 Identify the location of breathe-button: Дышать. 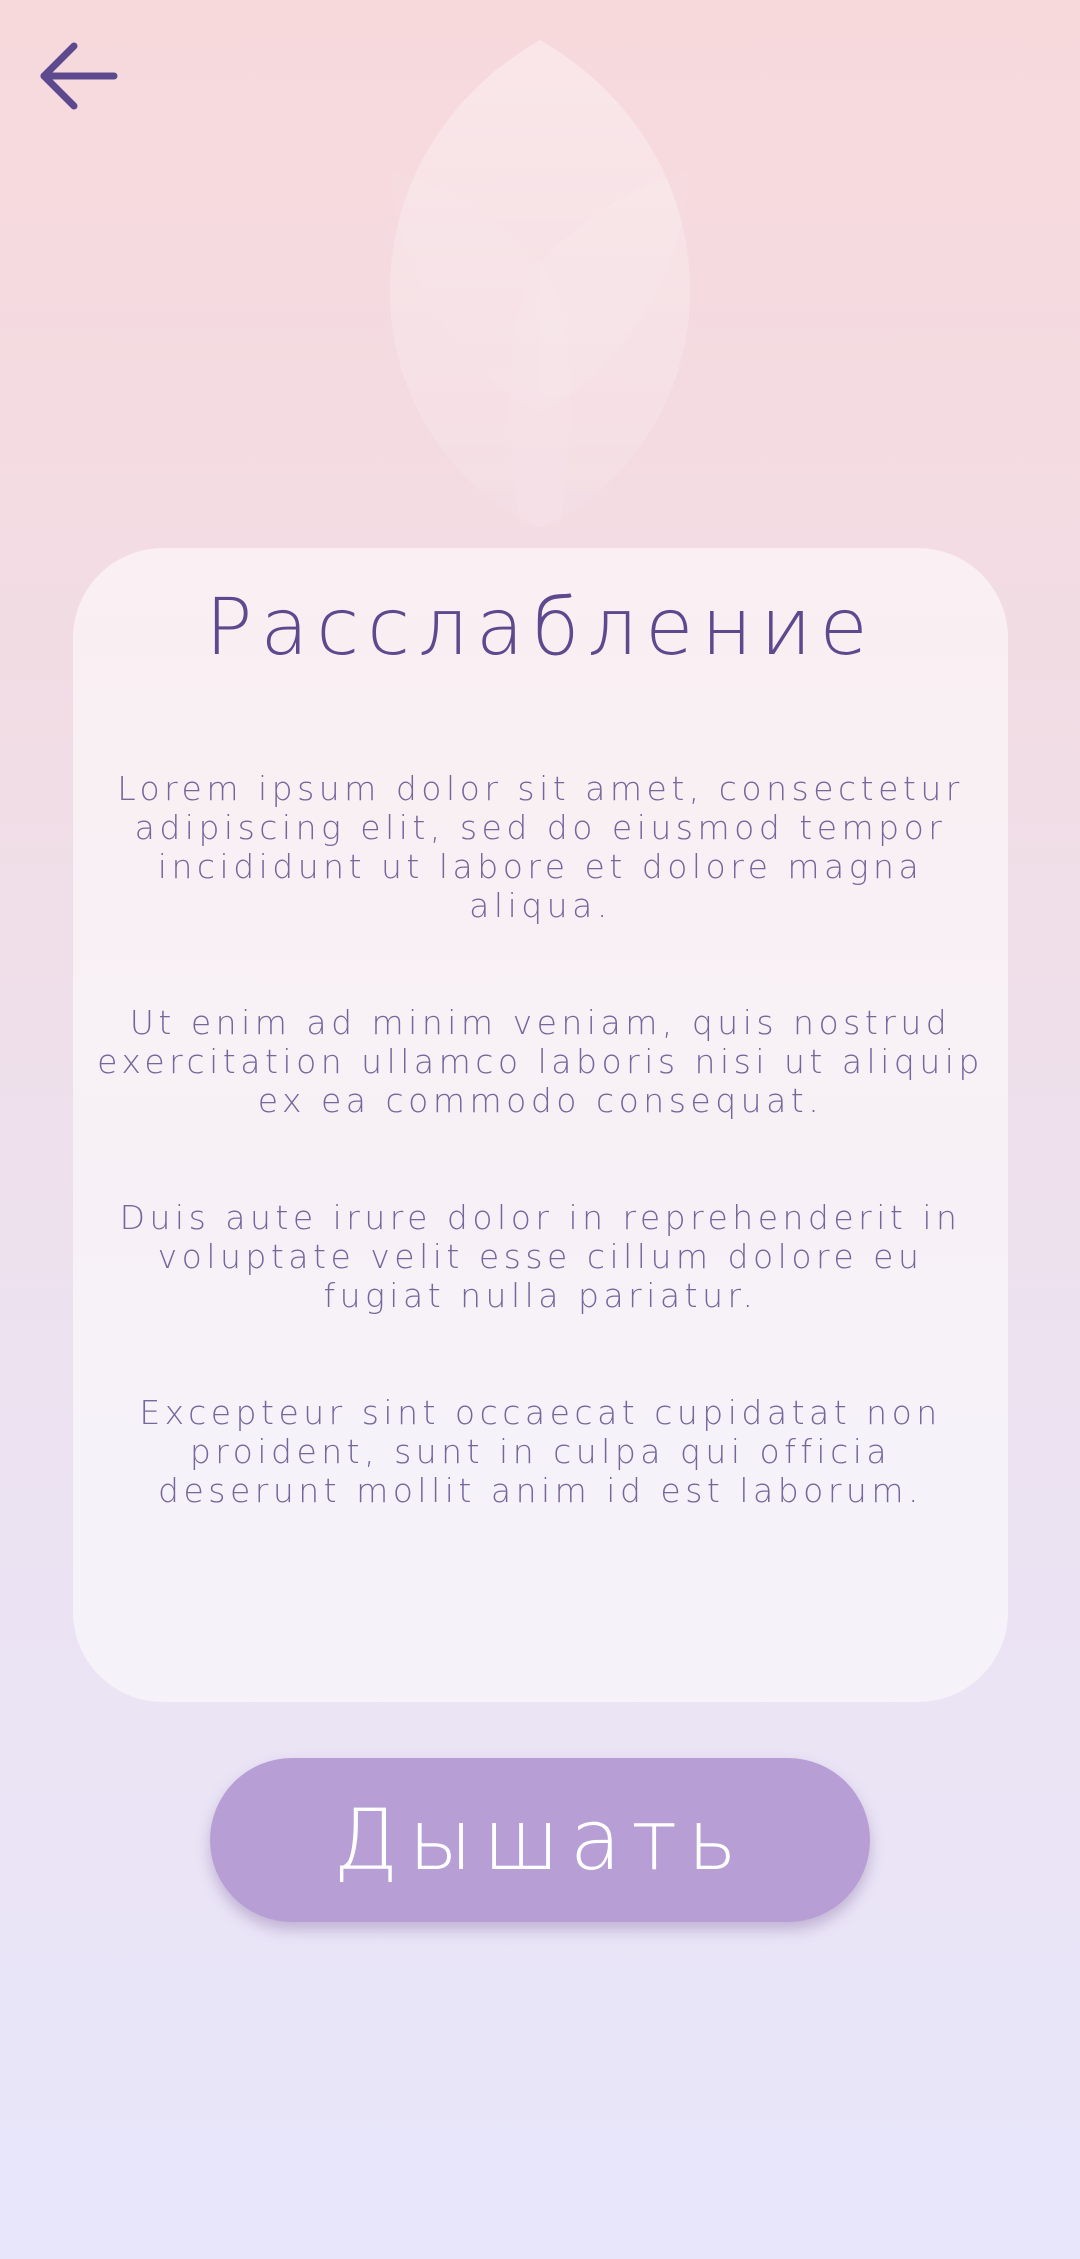
(540, 1840).